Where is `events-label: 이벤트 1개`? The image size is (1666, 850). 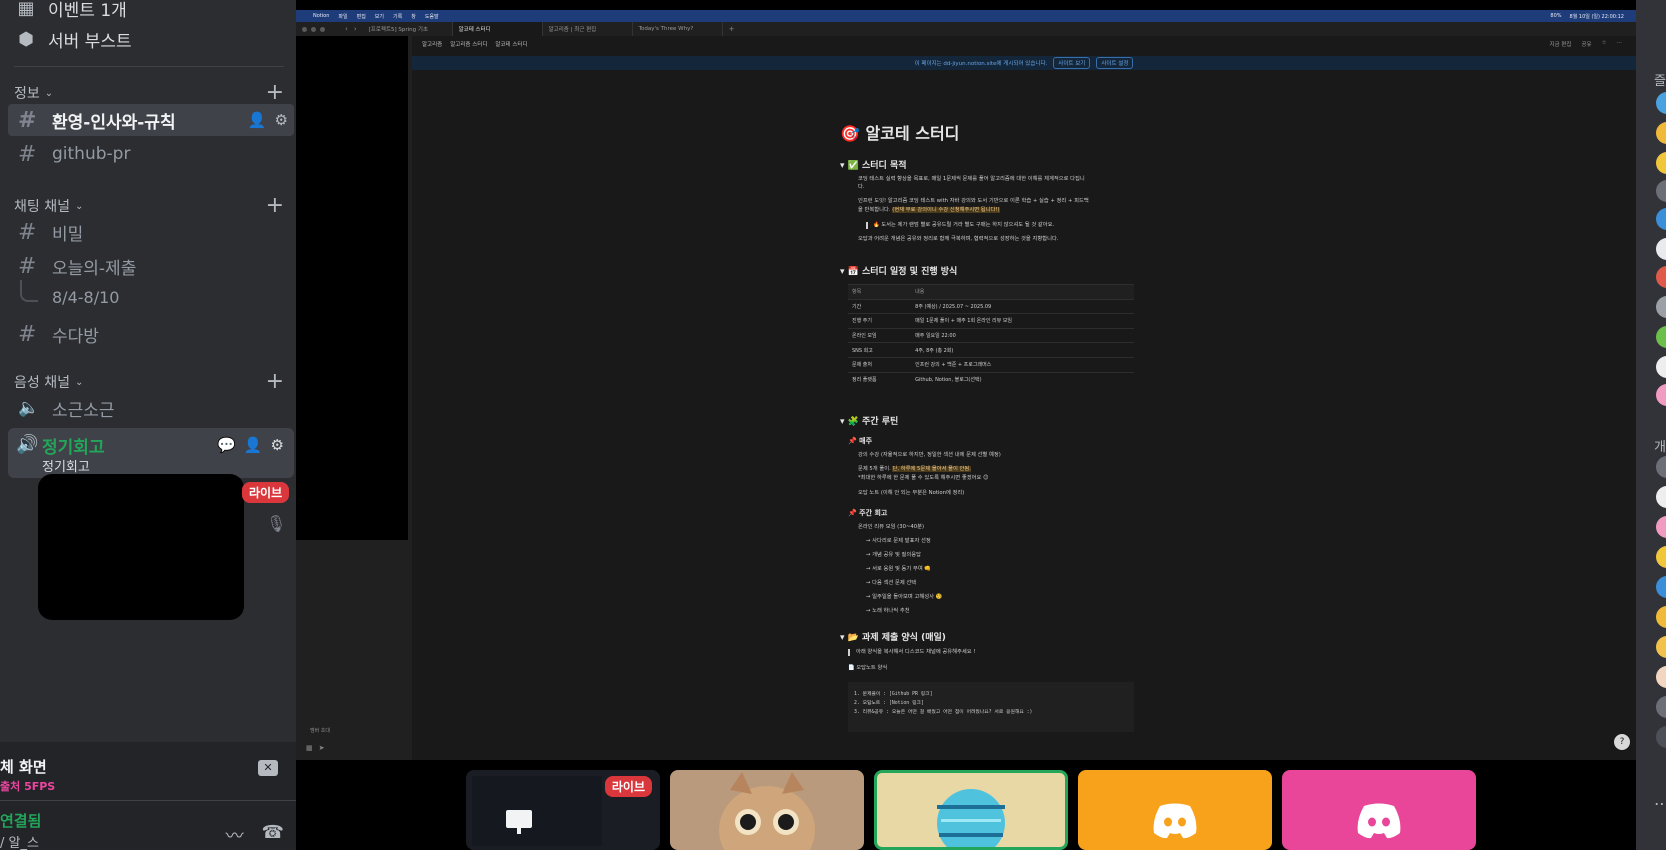
events-label: 이벤트 1개 is located at coordinates (87, 11).